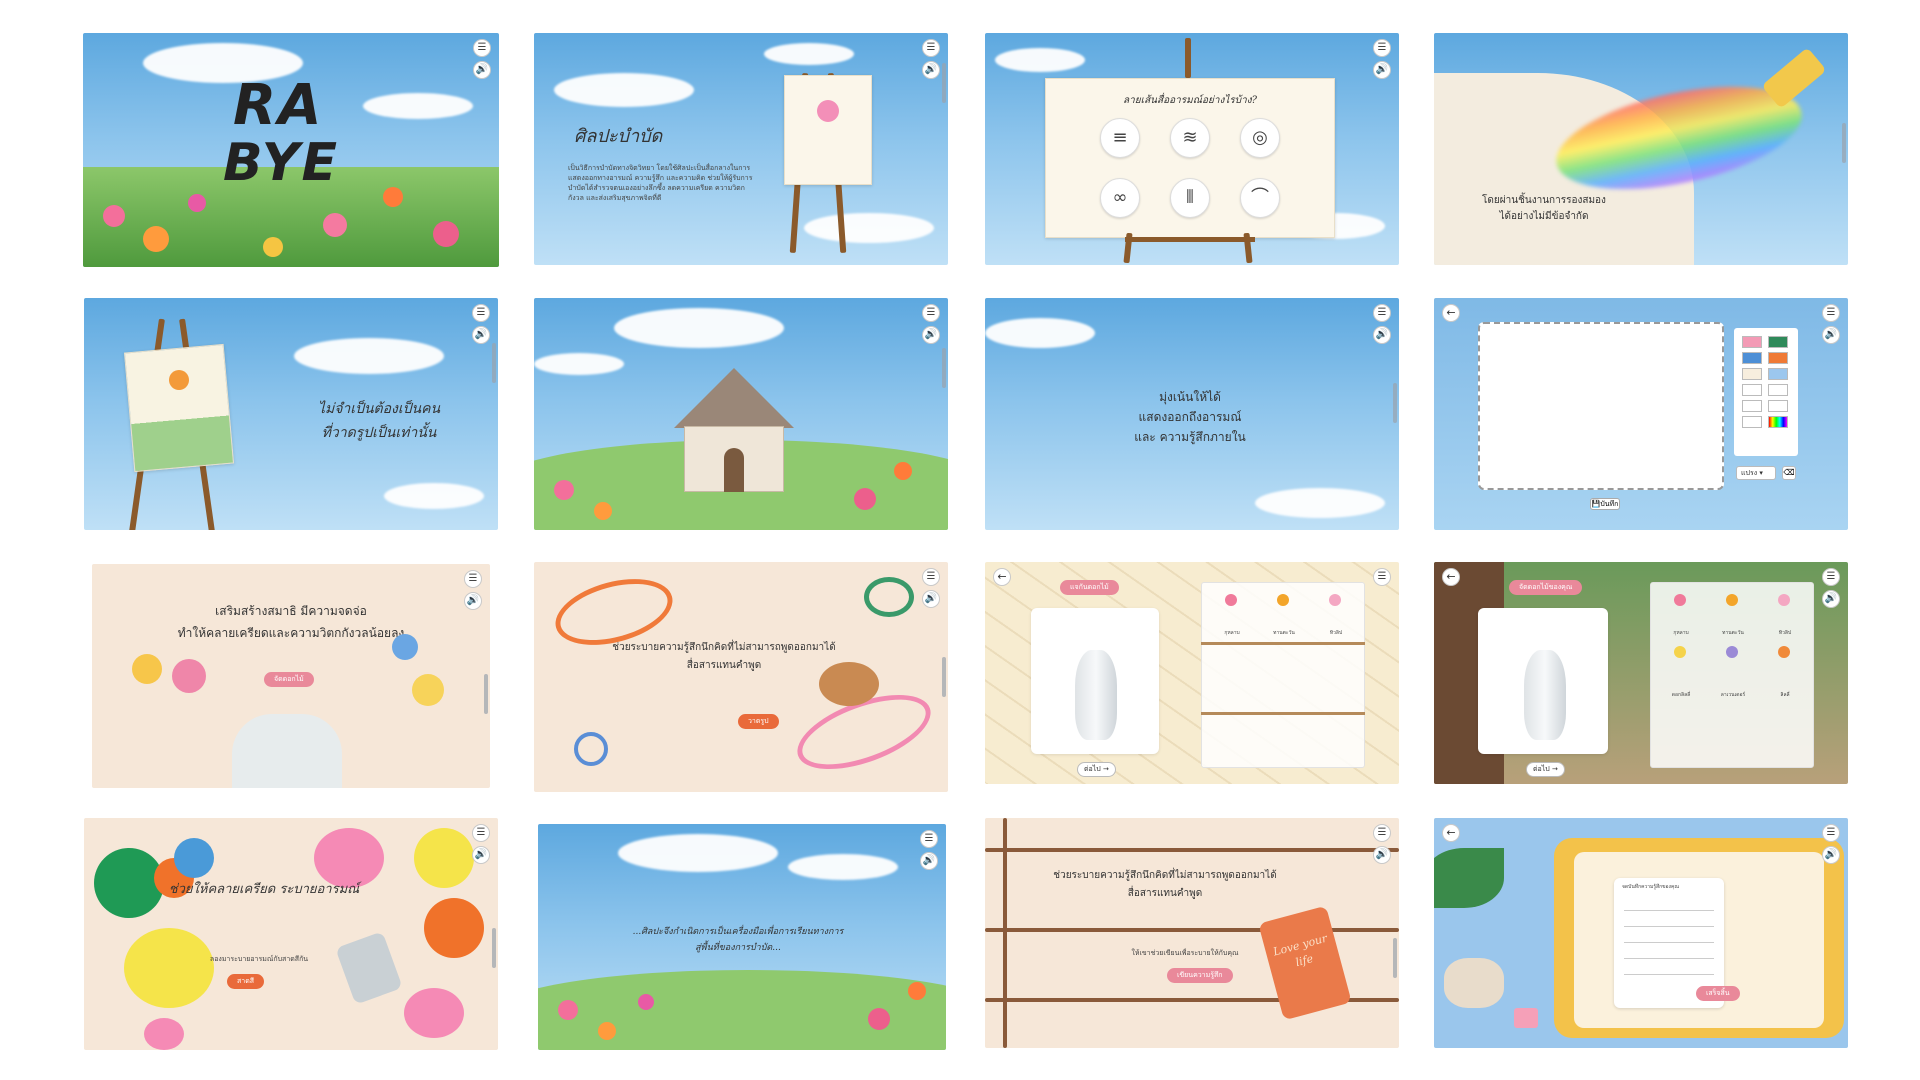  What do you see at coordinates (1789, 473) in the screenshot?
I see `eraser-icon: ⌫` at bounding box center [1789, 473].